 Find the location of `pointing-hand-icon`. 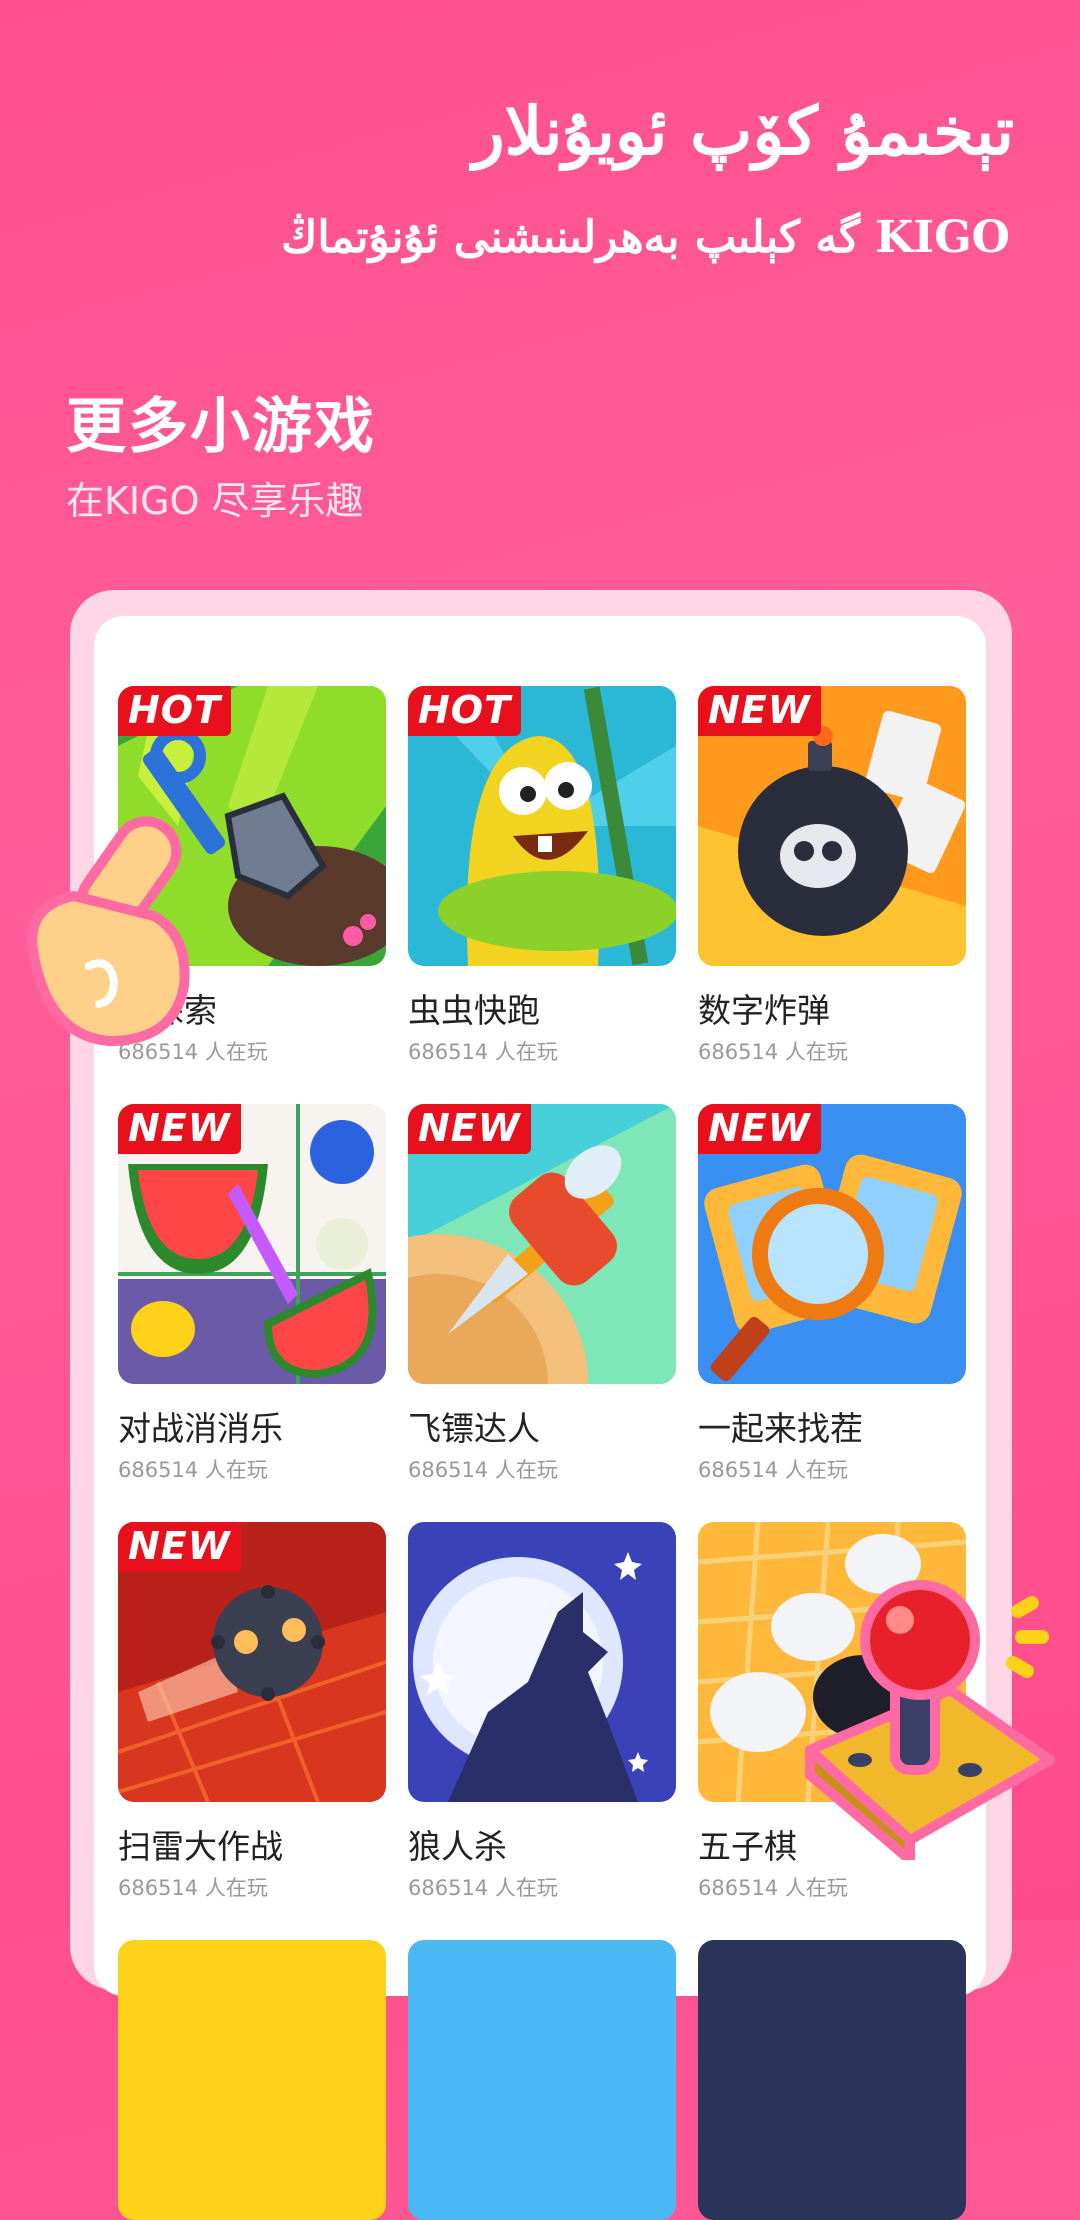

pointing-hand-icon is located at coordinates (108, 931).